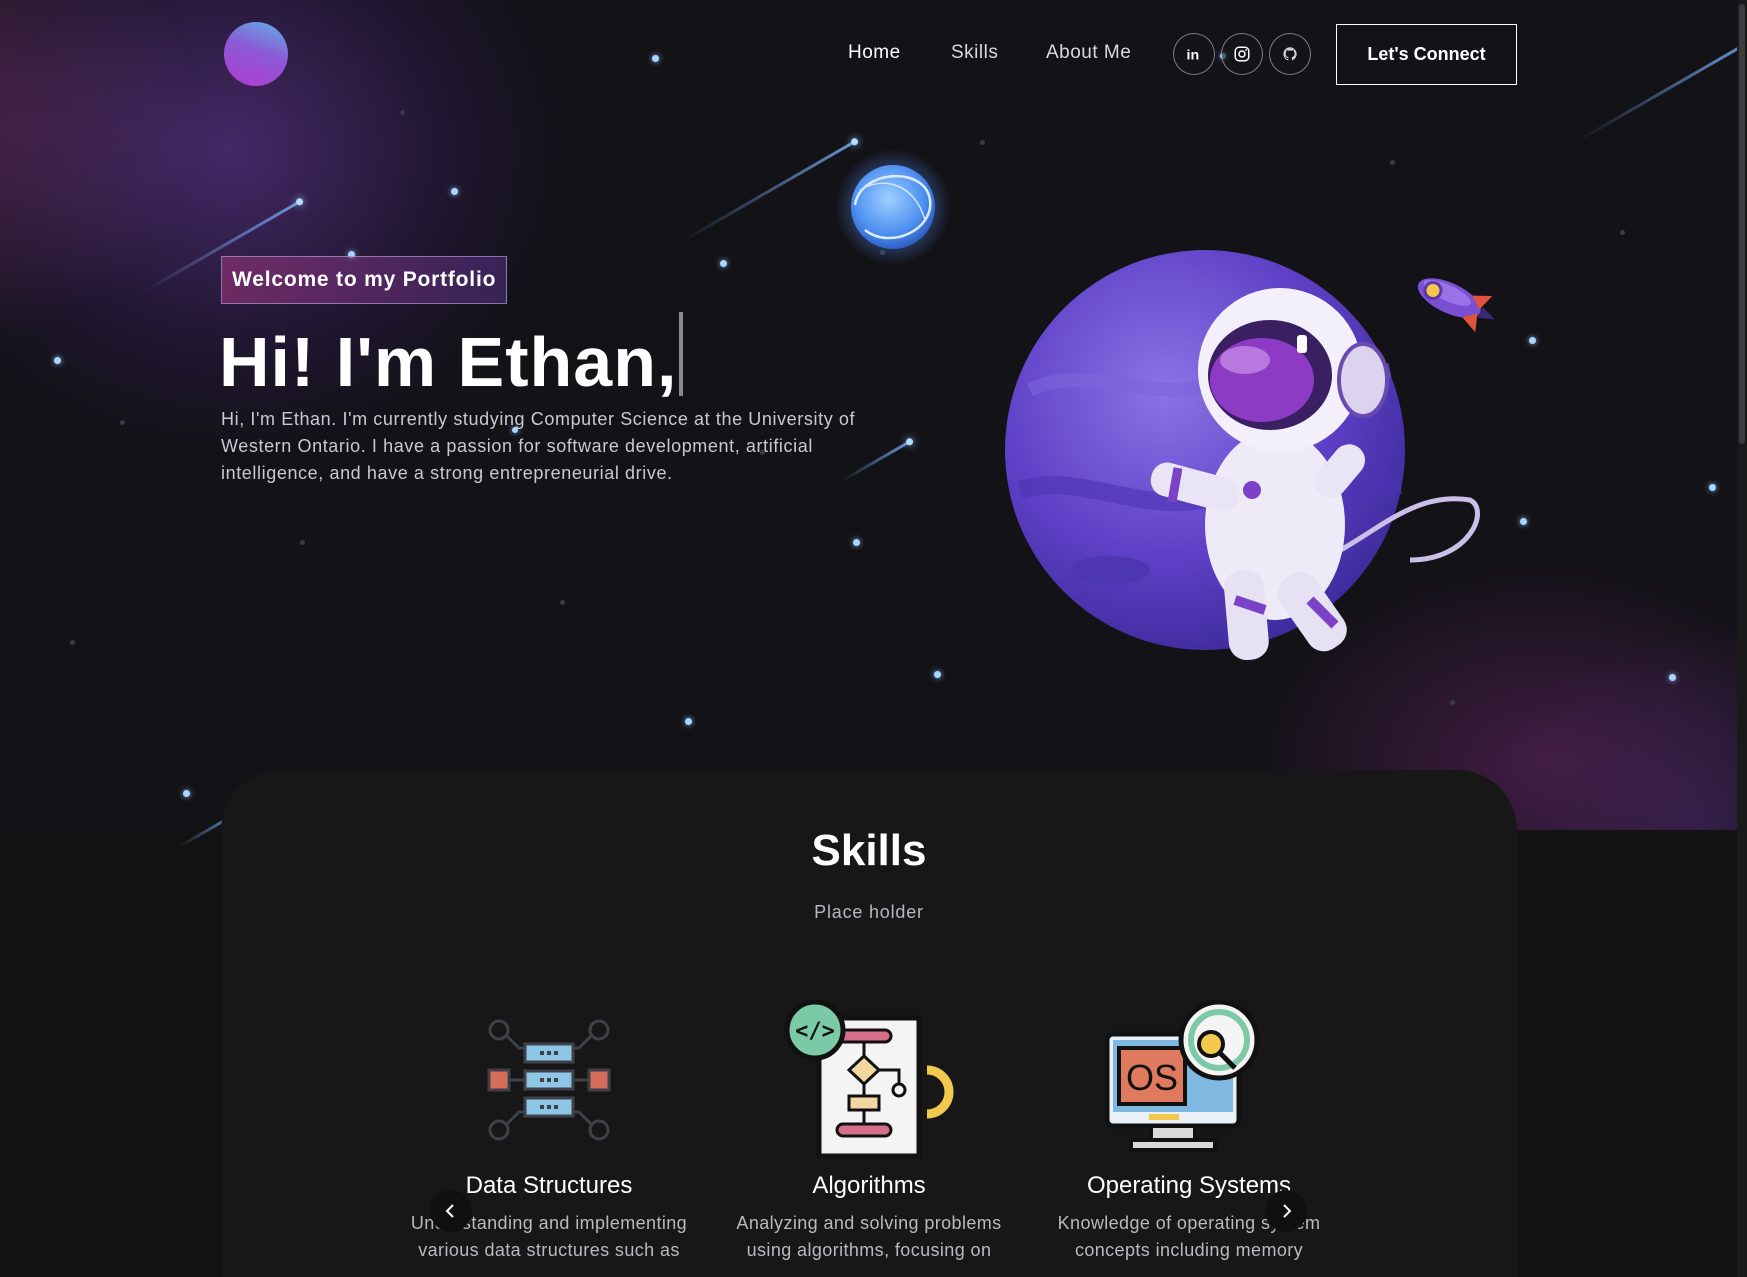 The image size is (1747, 1277). I want to click on flowchart-code-icon: </>, so click(869, 1079).